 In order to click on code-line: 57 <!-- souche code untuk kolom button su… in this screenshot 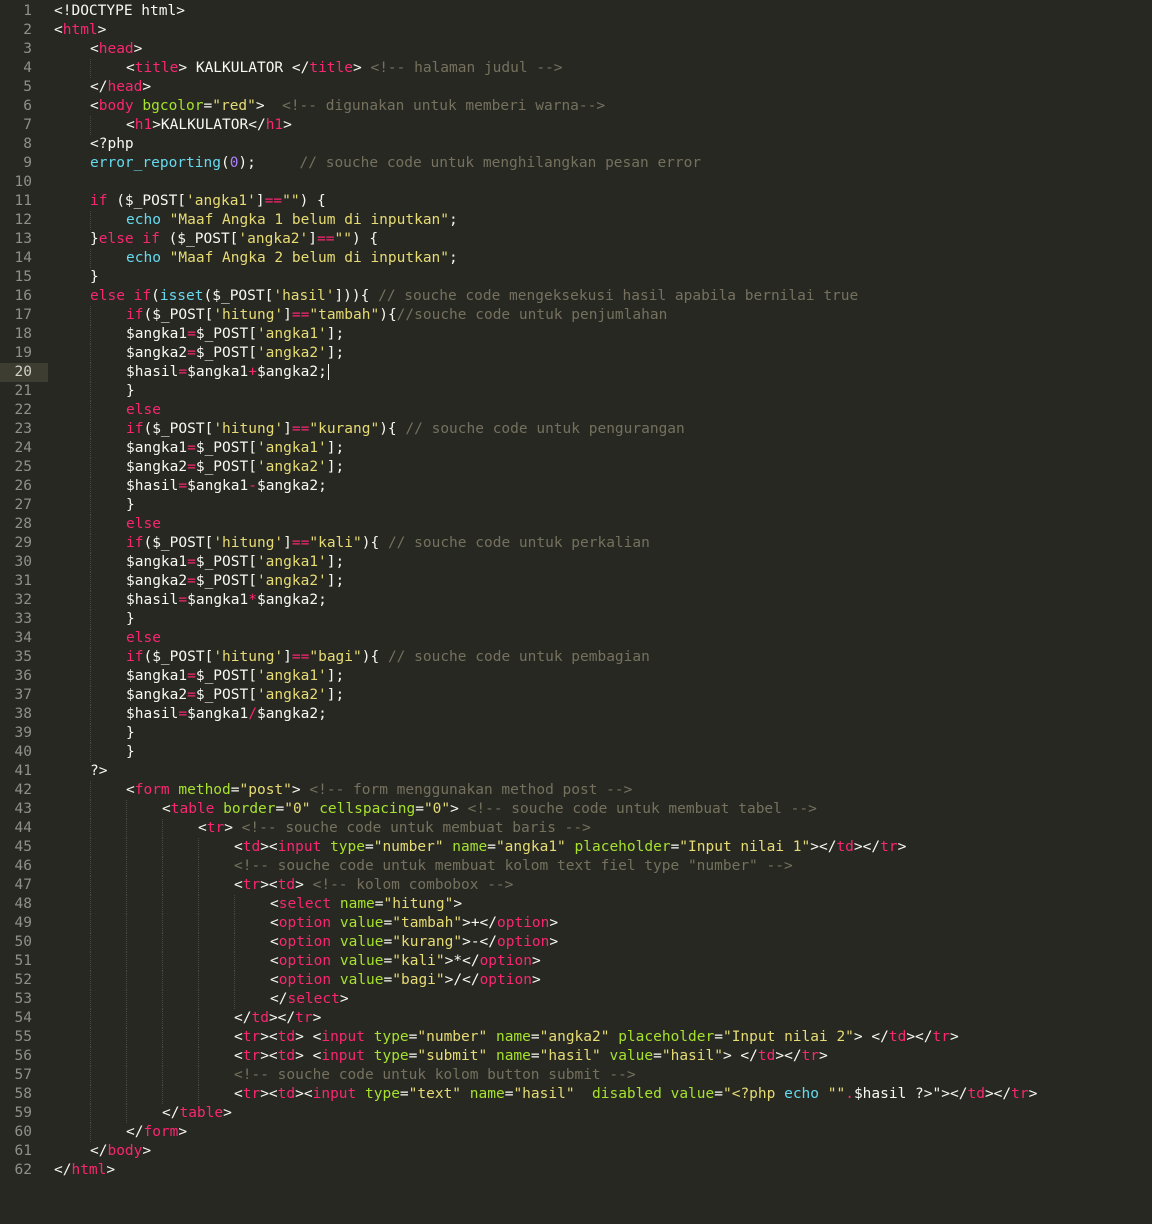, I will do `click(576, 1075)`.